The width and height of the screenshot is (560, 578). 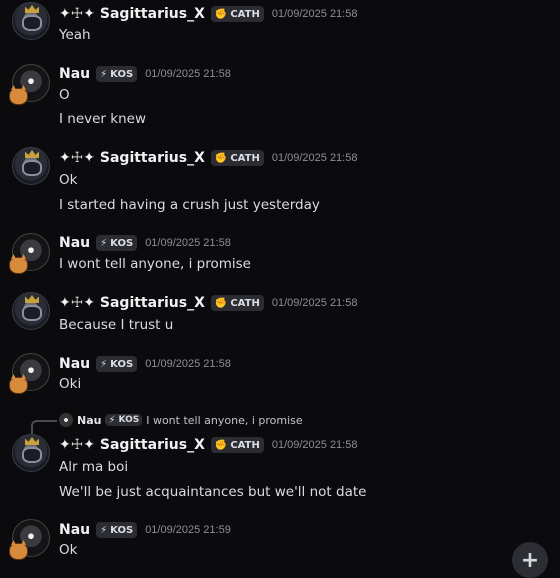 I want to click on message-text: I never knew, so click(x=102, y=119).